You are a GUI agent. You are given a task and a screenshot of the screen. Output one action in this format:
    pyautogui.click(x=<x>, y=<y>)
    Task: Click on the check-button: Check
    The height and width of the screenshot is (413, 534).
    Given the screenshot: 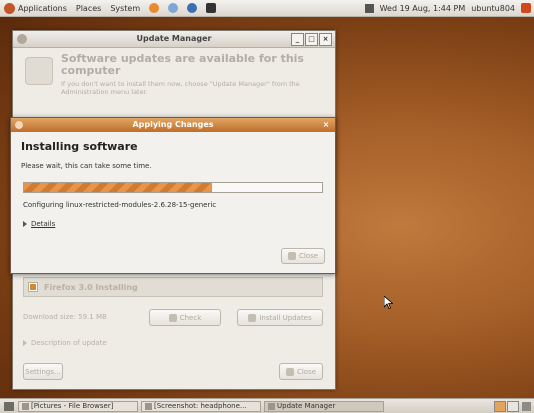 What is the action you would take?
    pyautogui.click(x=185, y=317)
    